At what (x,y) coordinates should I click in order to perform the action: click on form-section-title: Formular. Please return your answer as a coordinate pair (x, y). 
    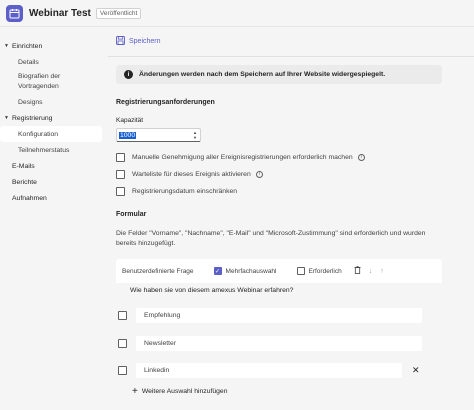
    Looking at the image, I should click on (131, 214).